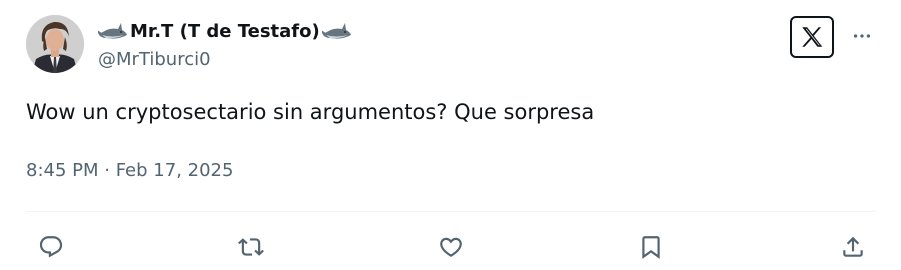 Image resolution: width=901 pixels, height=270 pixels. I want to click on bookmark-button, so click(651, 247).